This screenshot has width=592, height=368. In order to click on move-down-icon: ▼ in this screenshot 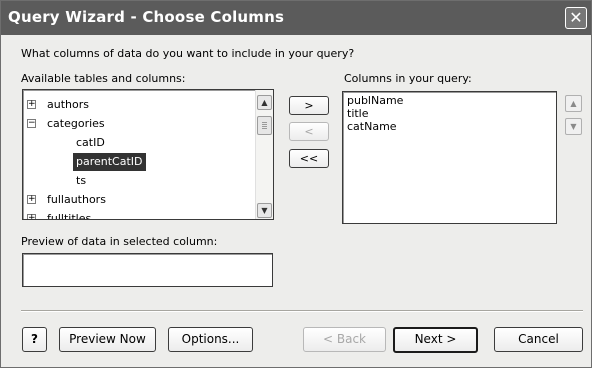, I will do `click(573, 126)`.